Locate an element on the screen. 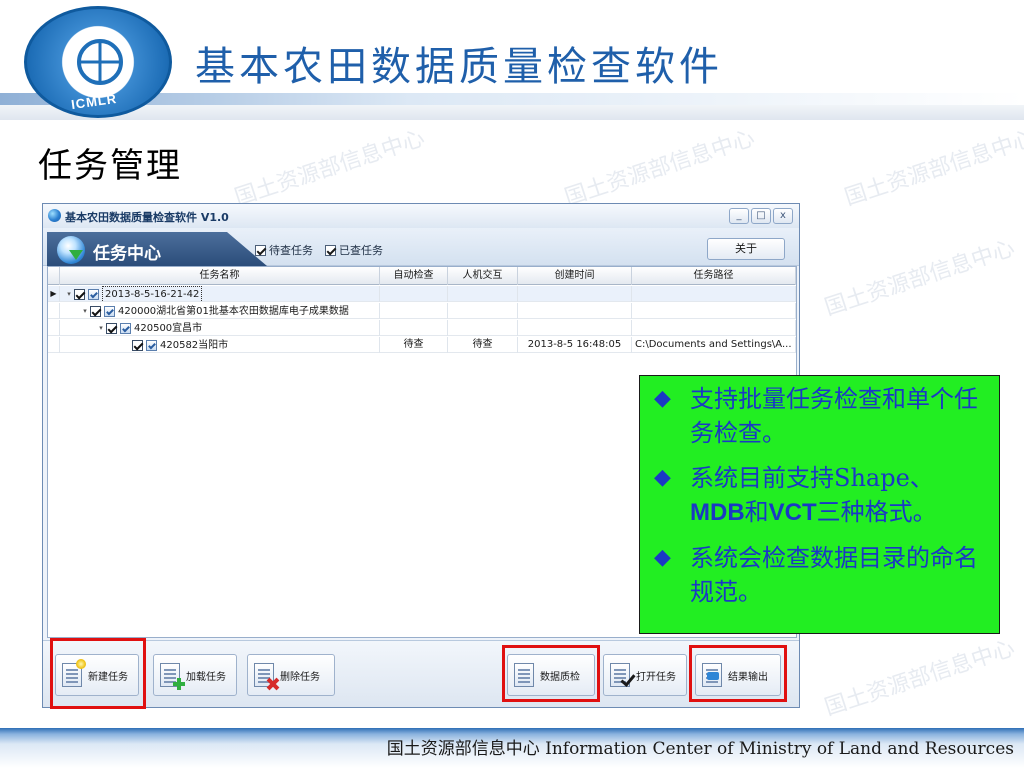 The width and height of the screenshot is (1024, 768). filter-pending-tasks: 待查任务 is located at coordinates (284, 250).